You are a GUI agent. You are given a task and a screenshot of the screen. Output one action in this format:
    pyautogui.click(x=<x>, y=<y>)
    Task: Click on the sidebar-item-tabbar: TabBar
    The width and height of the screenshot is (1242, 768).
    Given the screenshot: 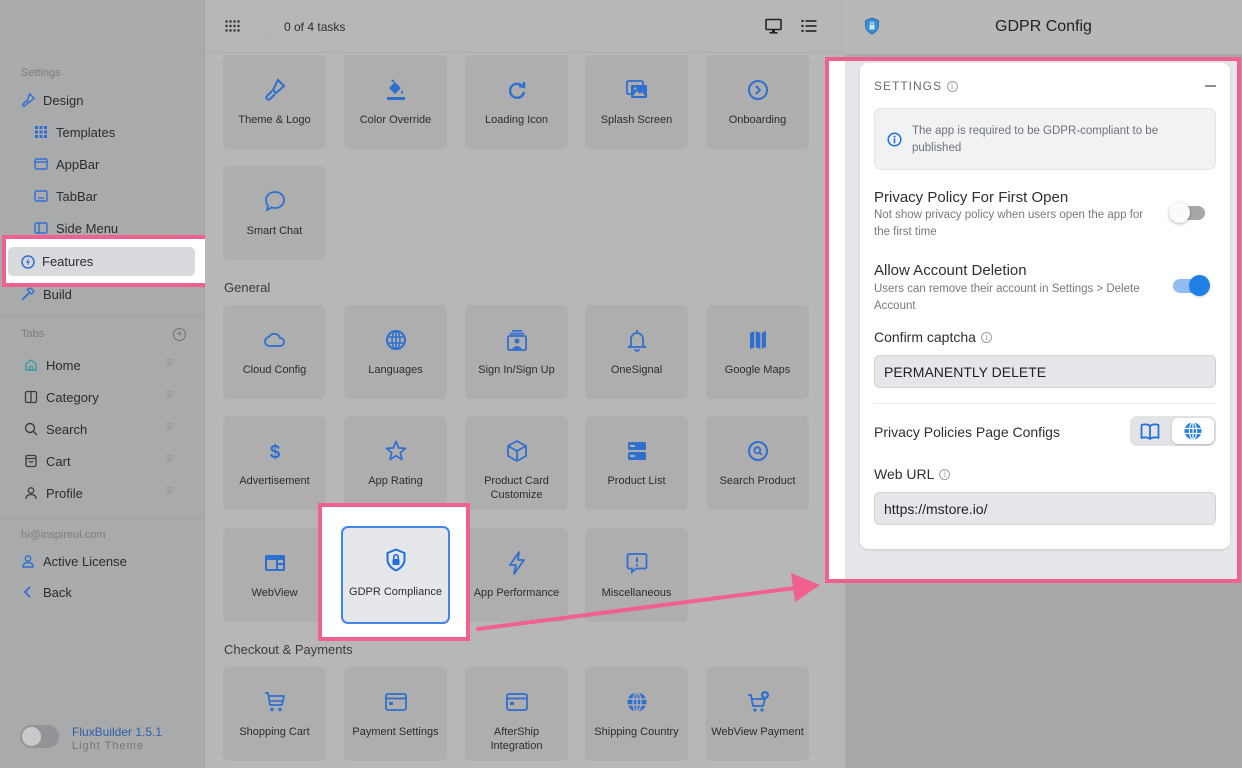 What is the action you would take?
    pyautogui.click(x=65, y=196)
    